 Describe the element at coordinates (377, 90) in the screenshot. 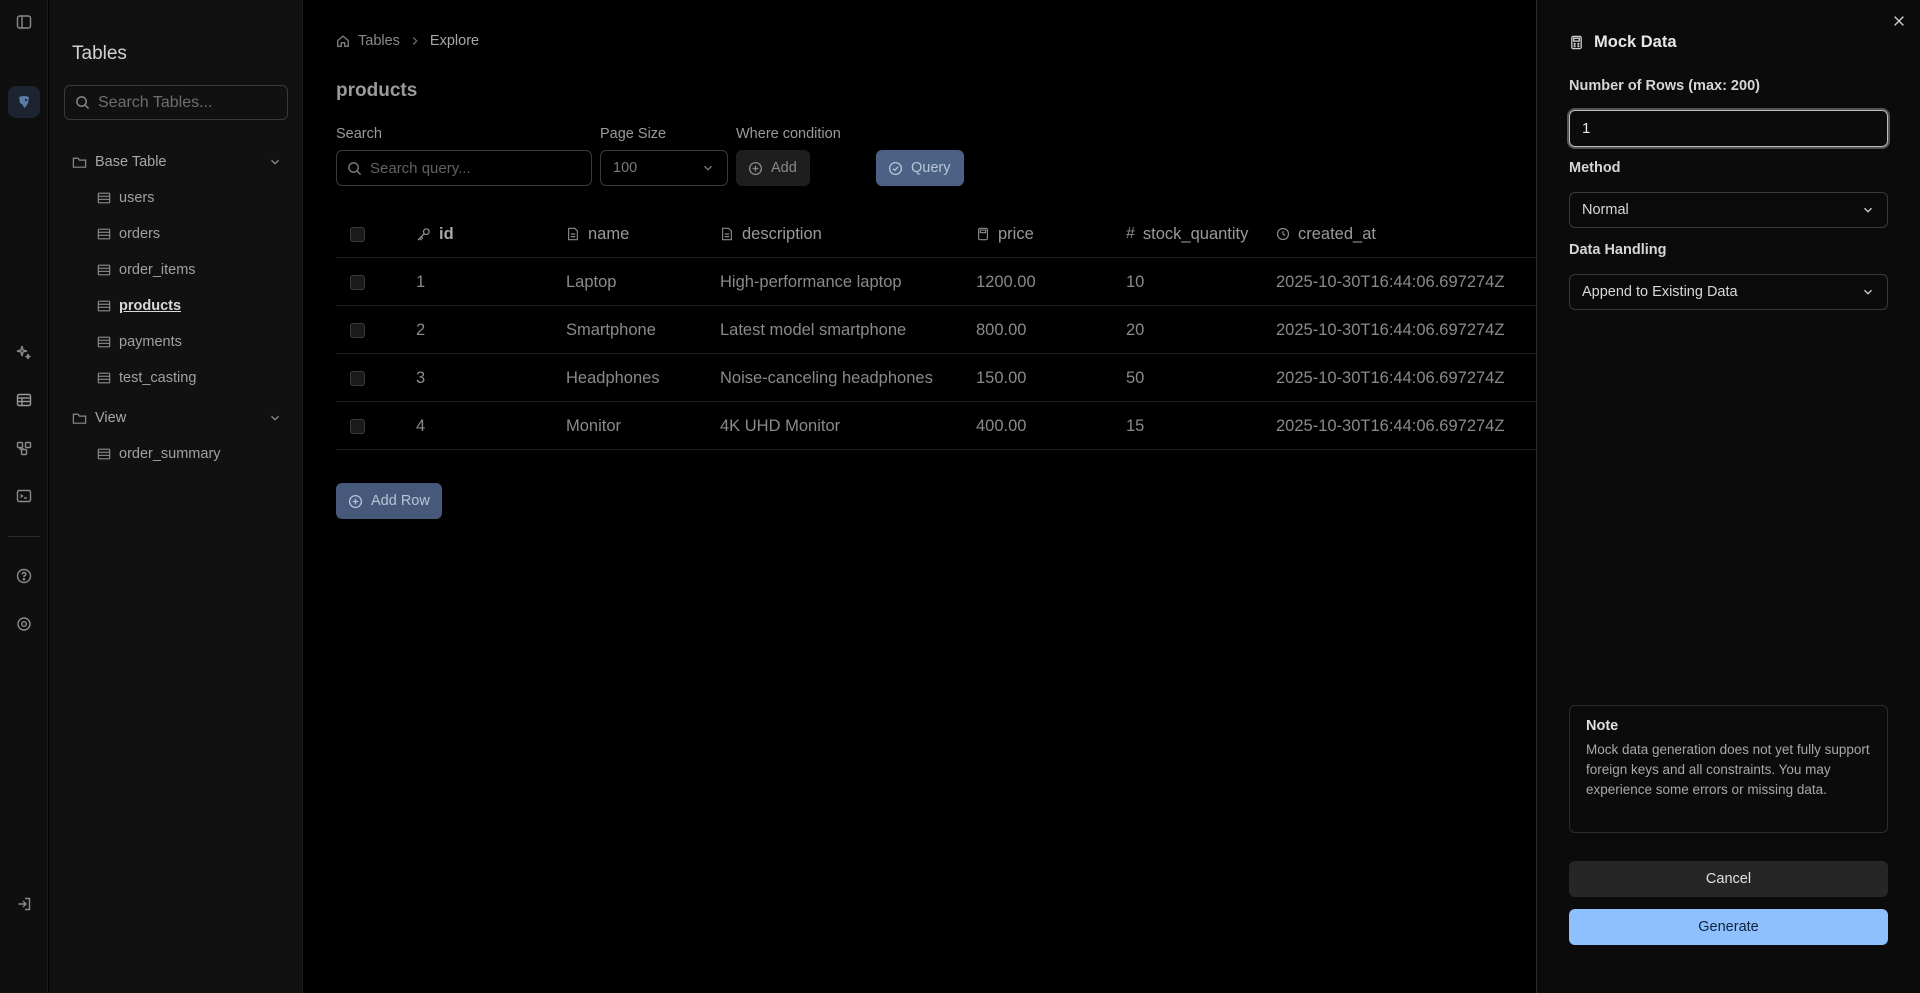

I see `page-title: products` at that location.